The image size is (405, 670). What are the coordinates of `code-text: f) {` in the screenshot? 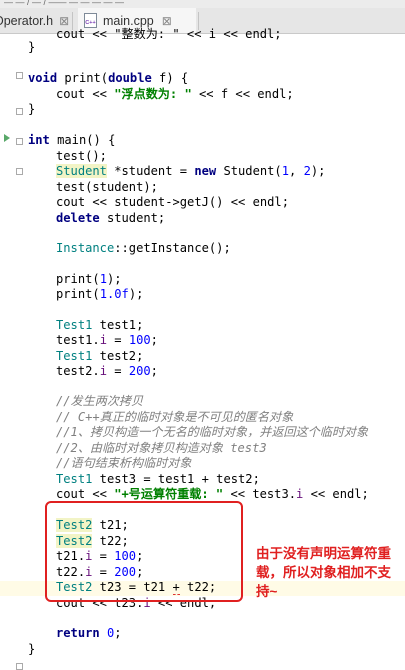 It's located at (170, 78).